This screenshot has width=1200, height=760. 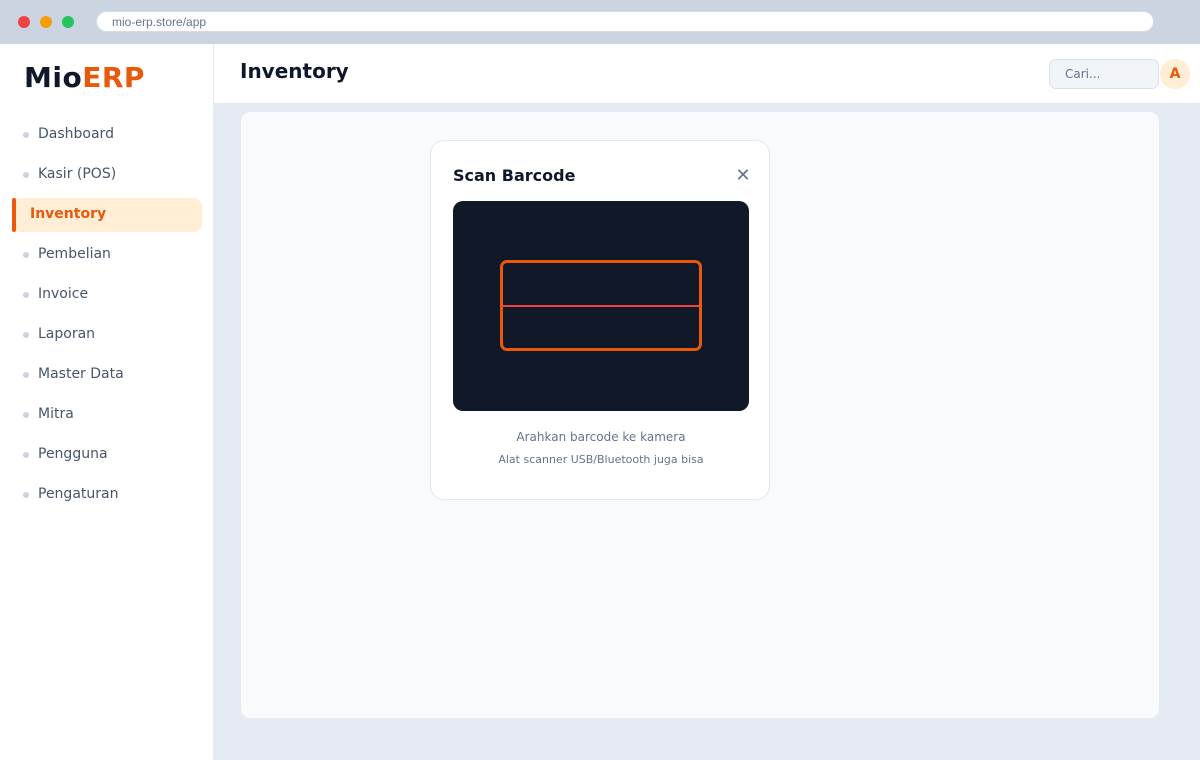 I want to click on sidebar-item-label: Laporan, so click(x=67, y=334).